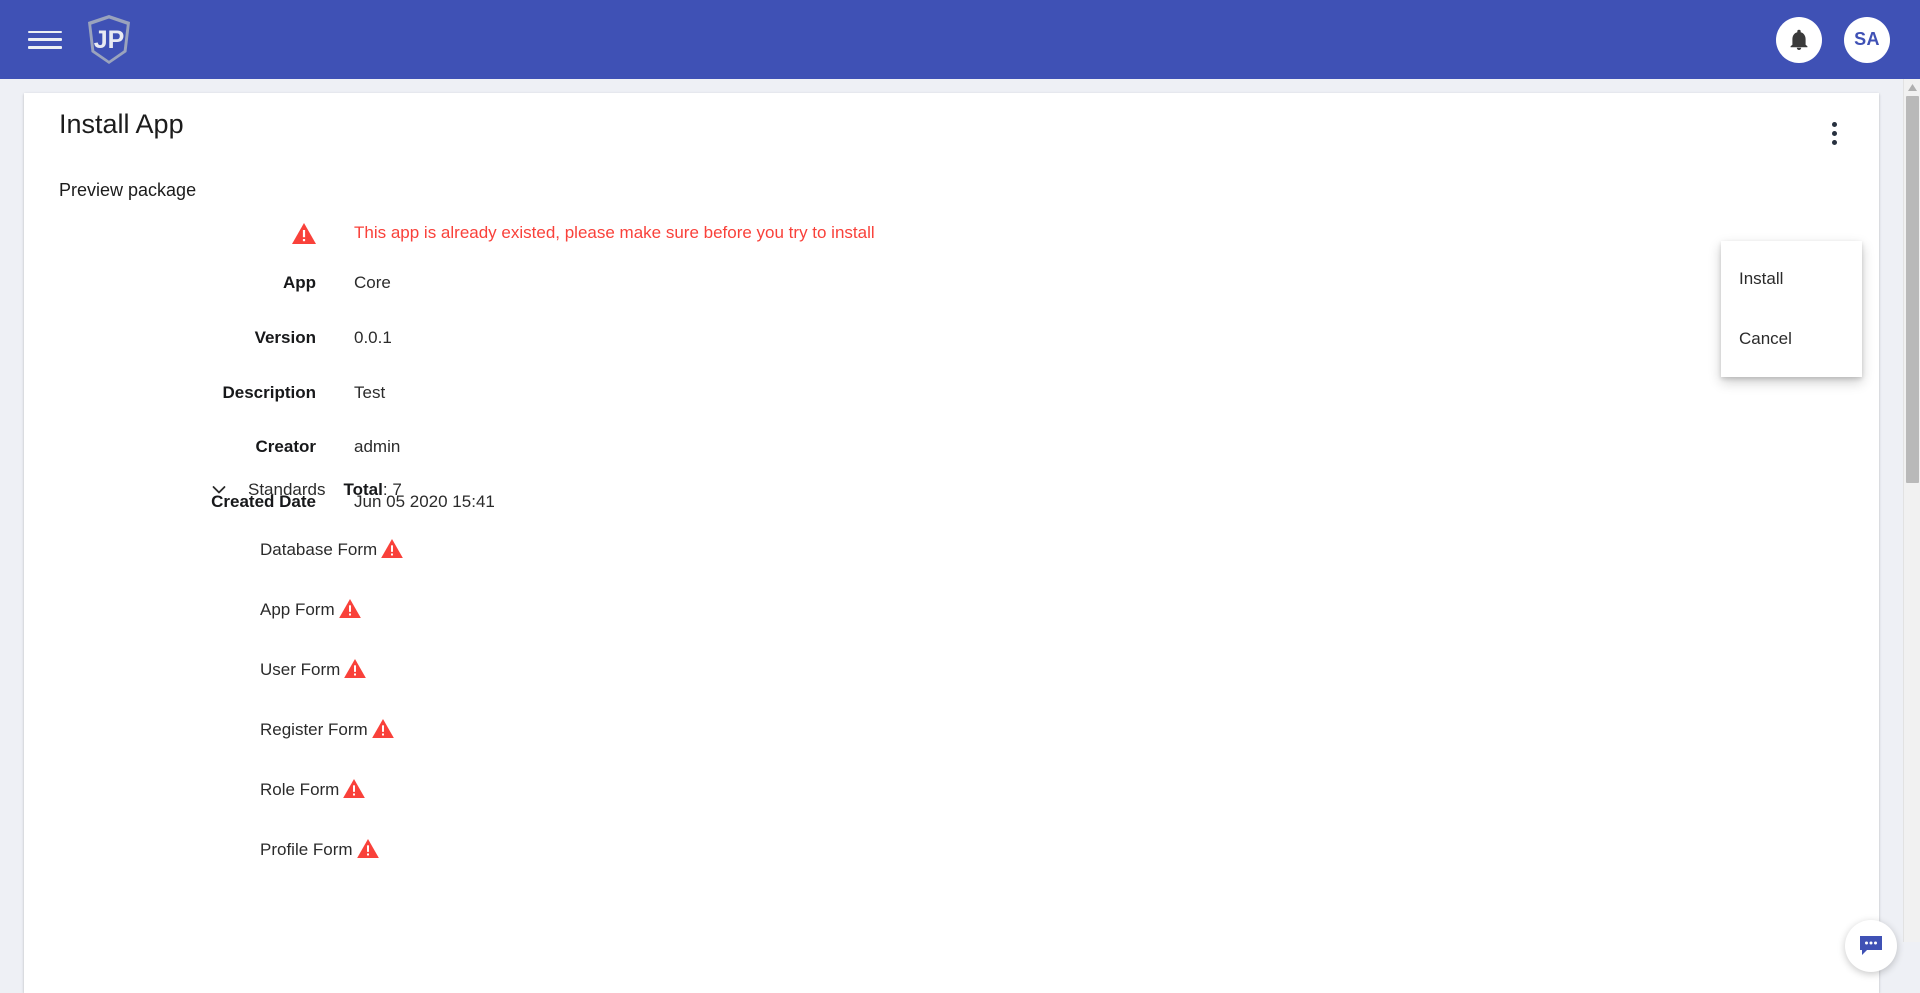 The height and width of the screenshot is (993, 1920). Describe the element at coordinates (269, 392) in the screenshot. I see `field-label: Description` at that location.